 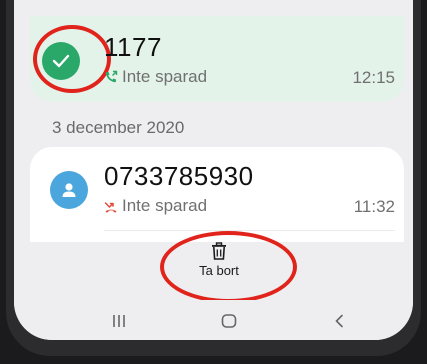 I want to click on home-button, so click(x=229, y=321).